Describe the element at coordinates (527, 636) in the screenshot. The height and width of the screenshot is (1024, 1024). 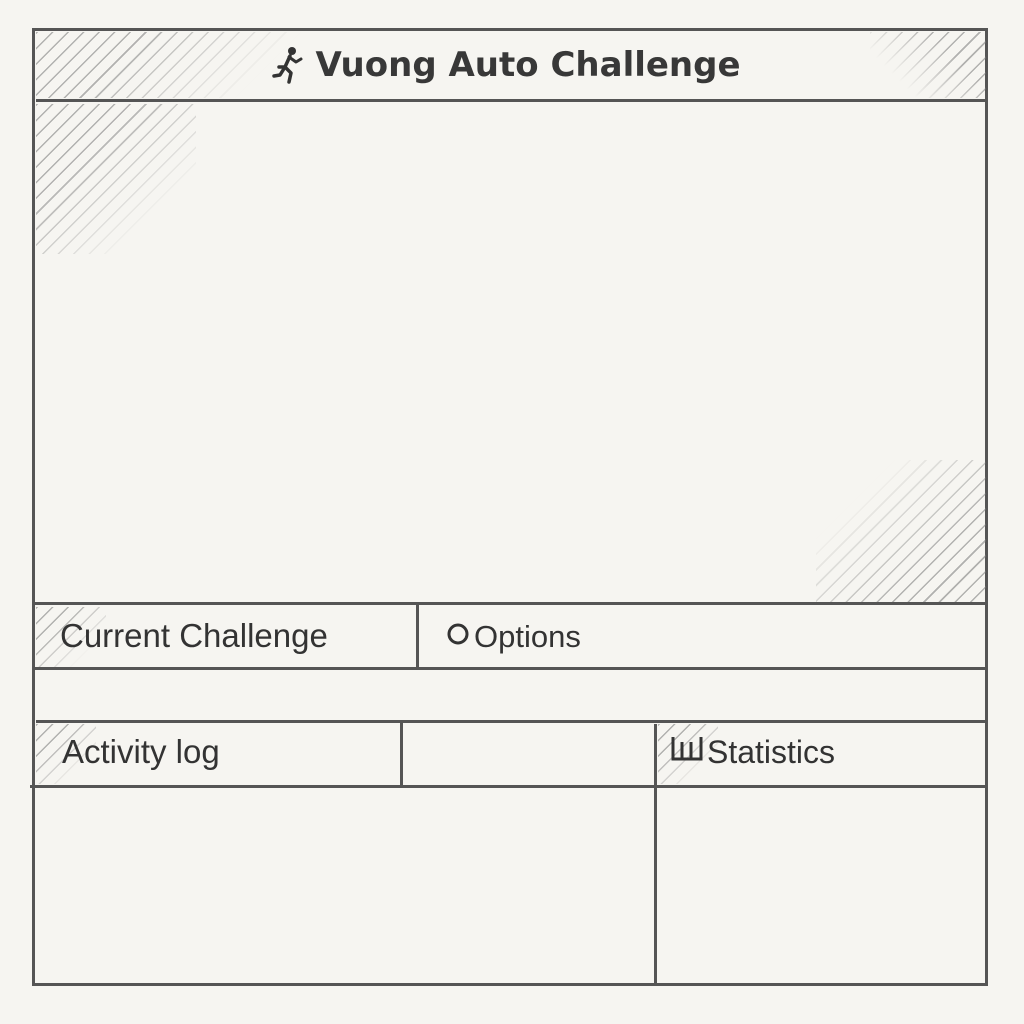
I see `tab-options-label: Options` at that location.